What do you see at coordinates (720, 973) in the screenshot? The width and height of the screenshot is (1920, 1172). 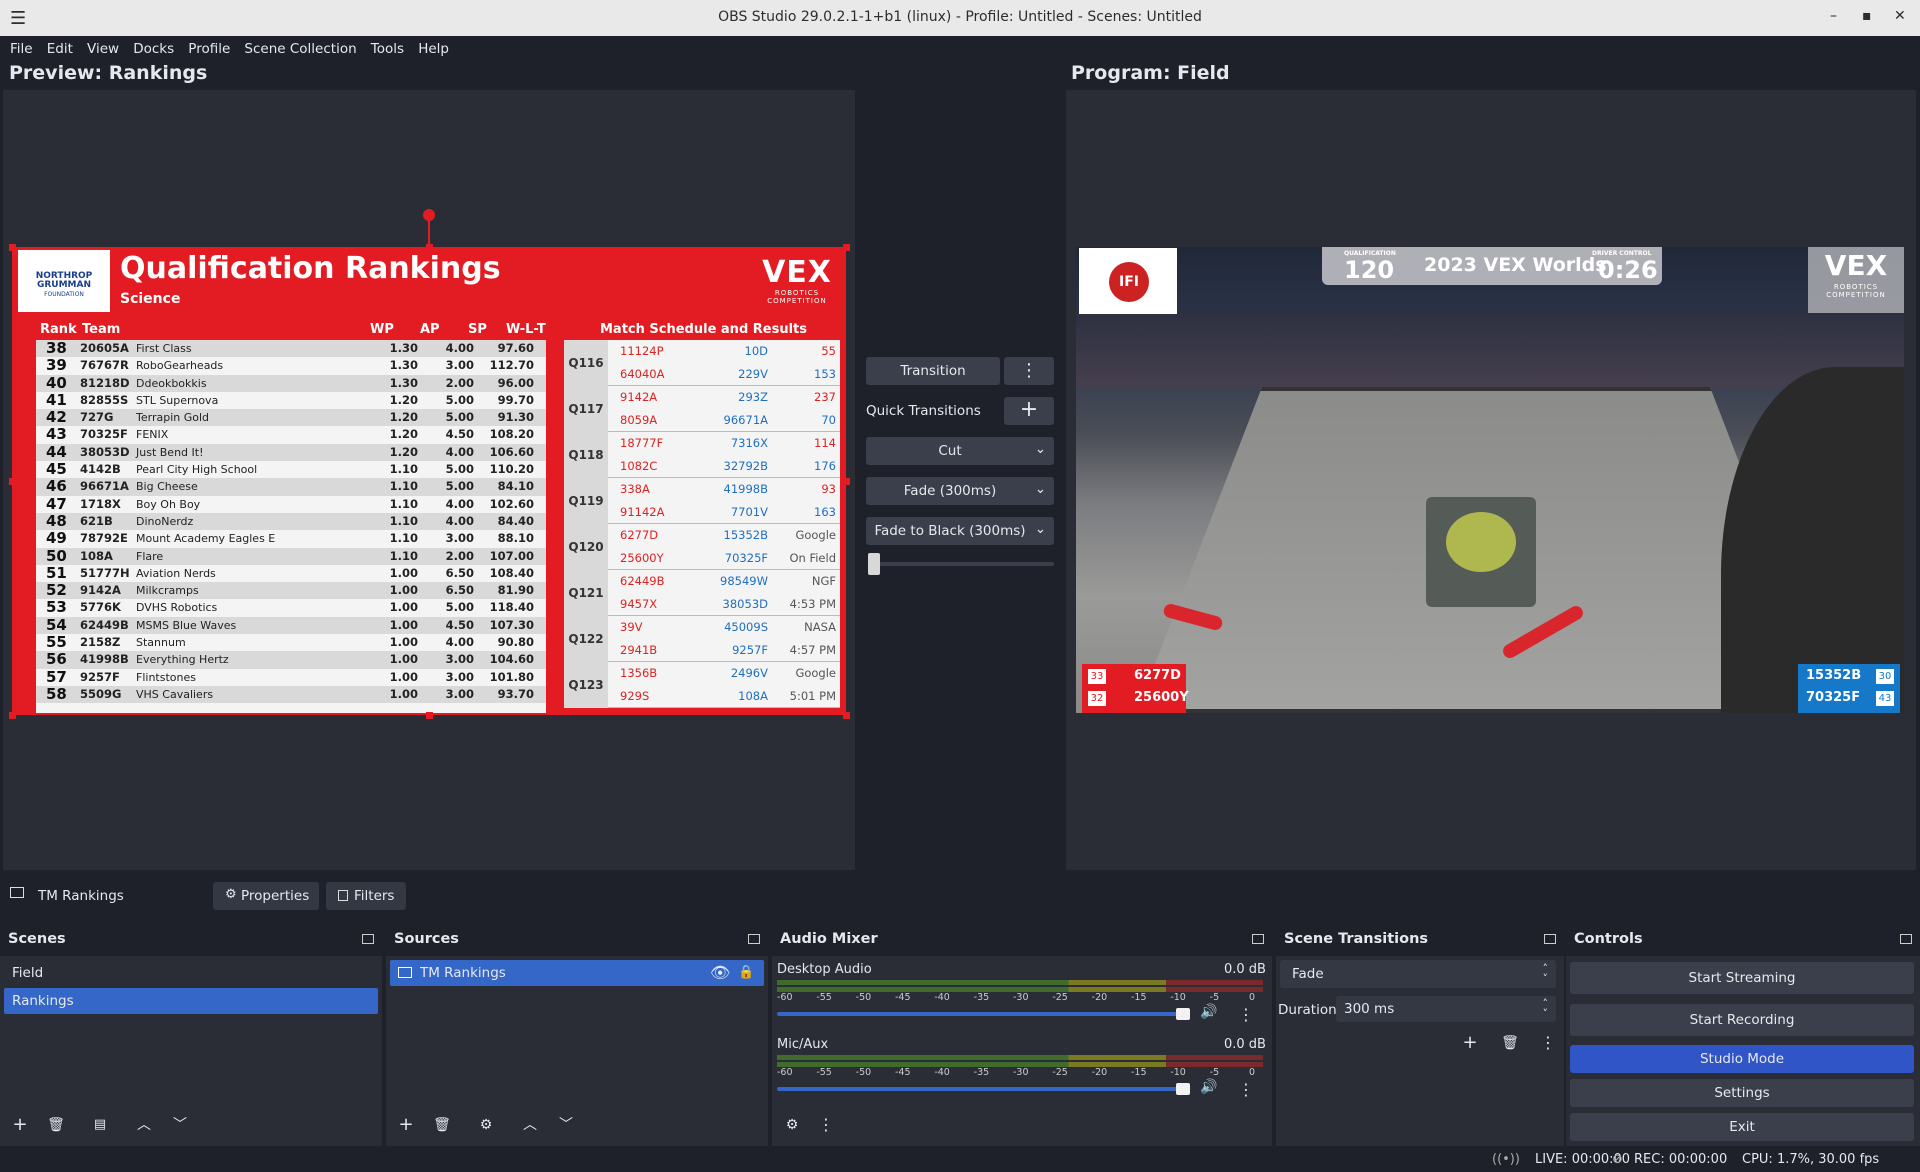 I see `eye-icon: 👁` at bounding box center [720, 973].